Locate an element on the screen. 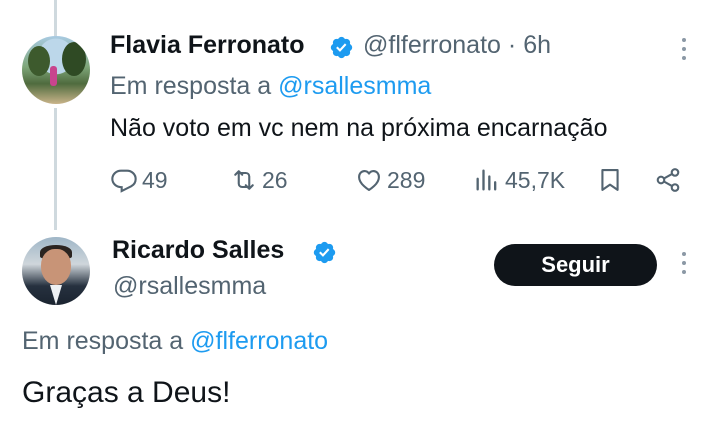 The height and width of the screenshot is (432, 720). retweet-button: 26 is located at coordinates (259, 180).